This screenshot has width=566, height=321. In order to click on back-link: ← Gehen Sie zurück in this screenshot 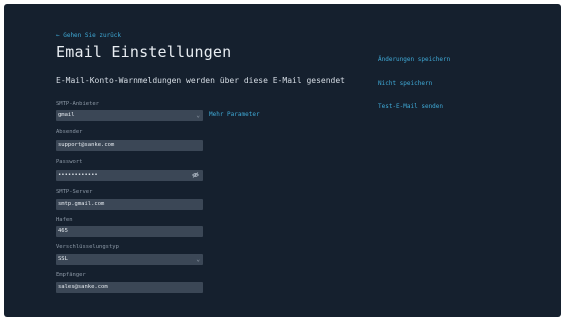, I will do `click(88, 35)`.